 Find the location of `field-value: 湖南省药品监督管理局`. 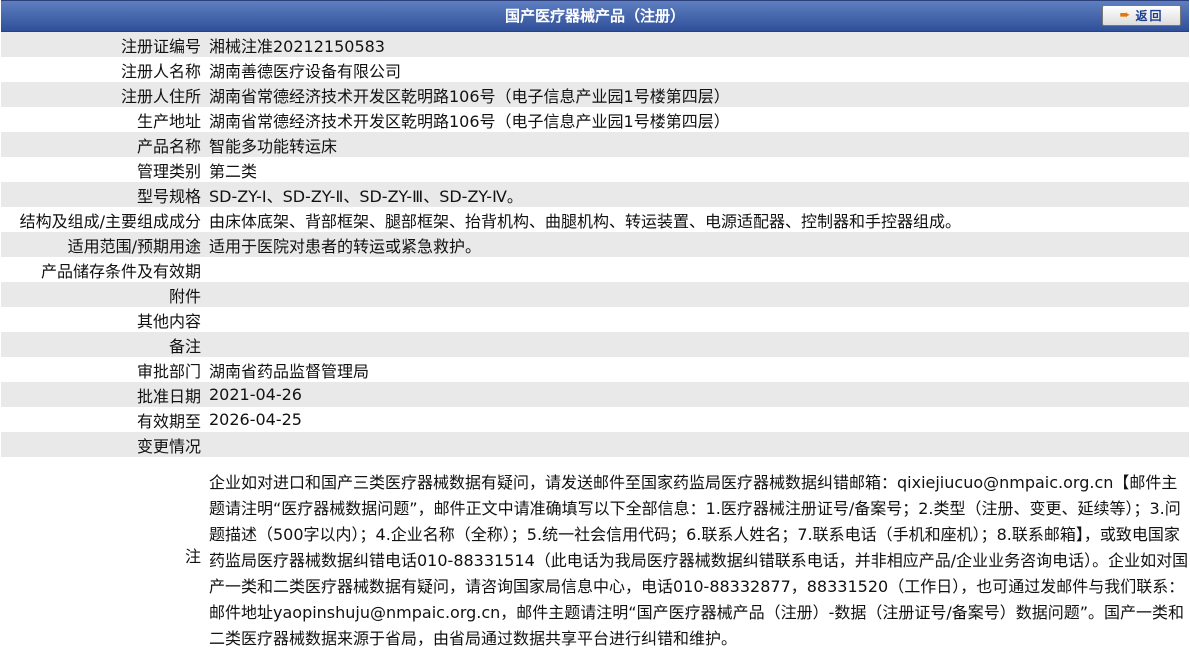

field-value: 湖南省药品监督管理局 is located at coordinates (697, 369).